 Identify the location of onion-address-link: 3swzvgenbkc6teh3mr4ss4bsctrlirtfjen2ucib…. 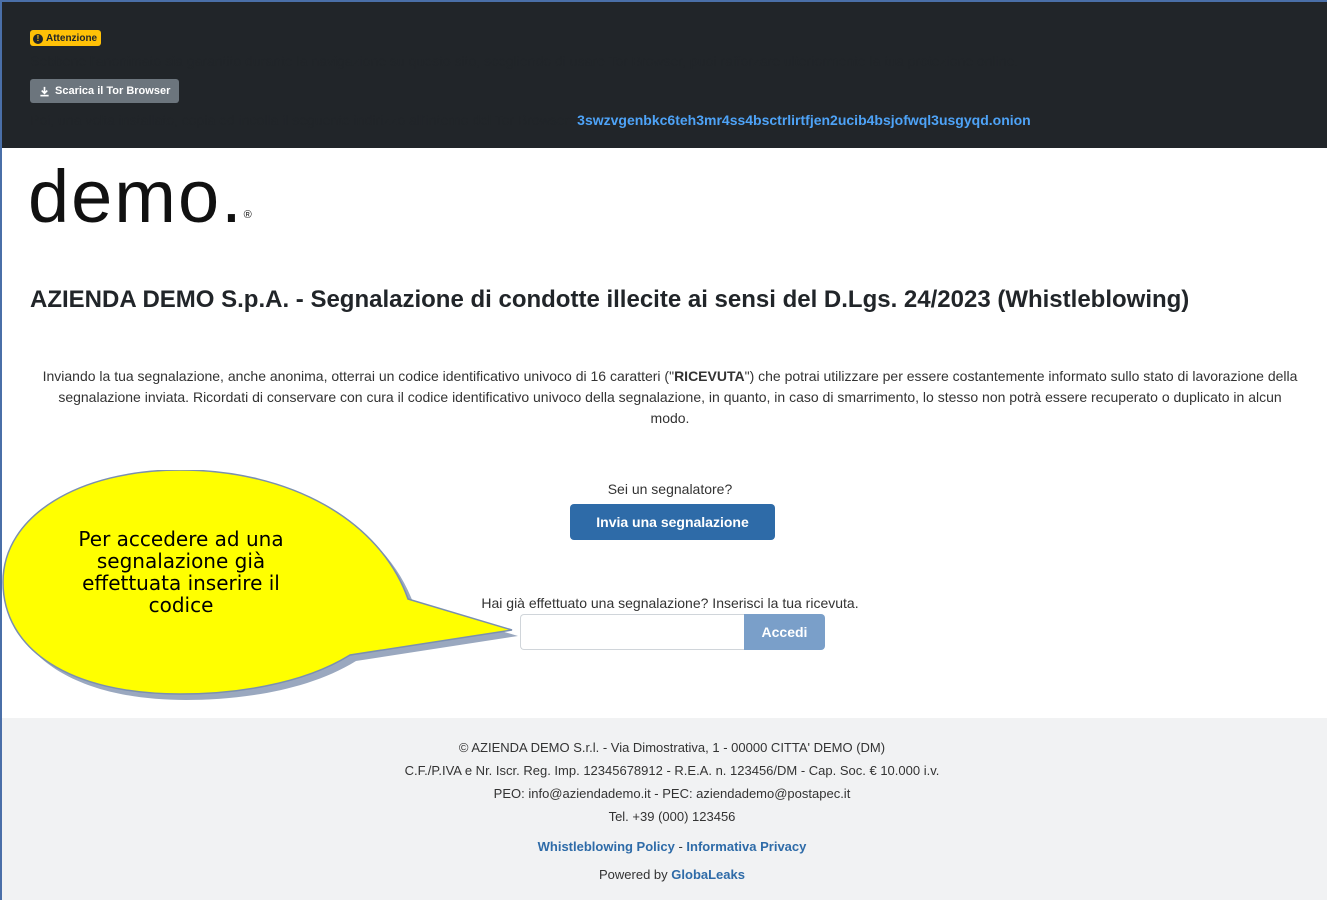
(804, 120).